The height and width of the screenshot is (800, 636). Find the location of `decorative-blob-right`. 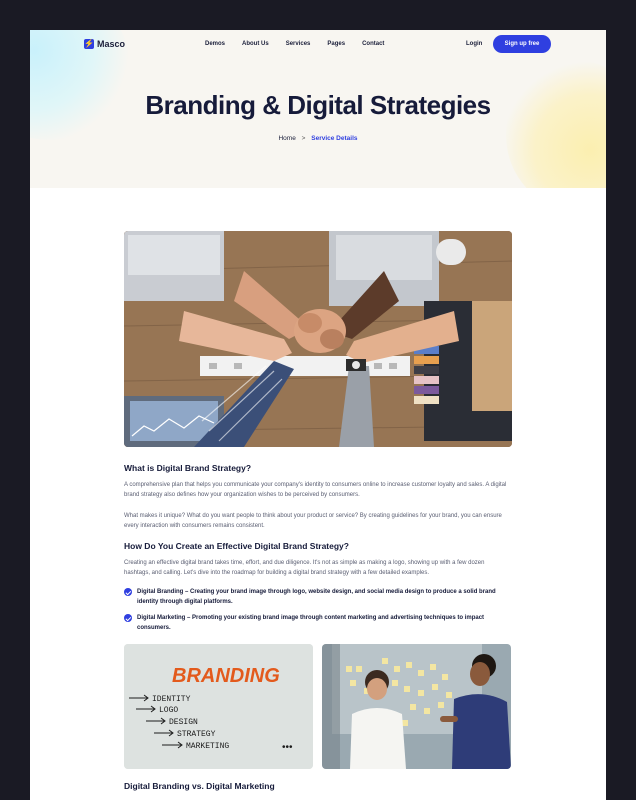

decorative-blob-right is located at coordinates (556, 124).